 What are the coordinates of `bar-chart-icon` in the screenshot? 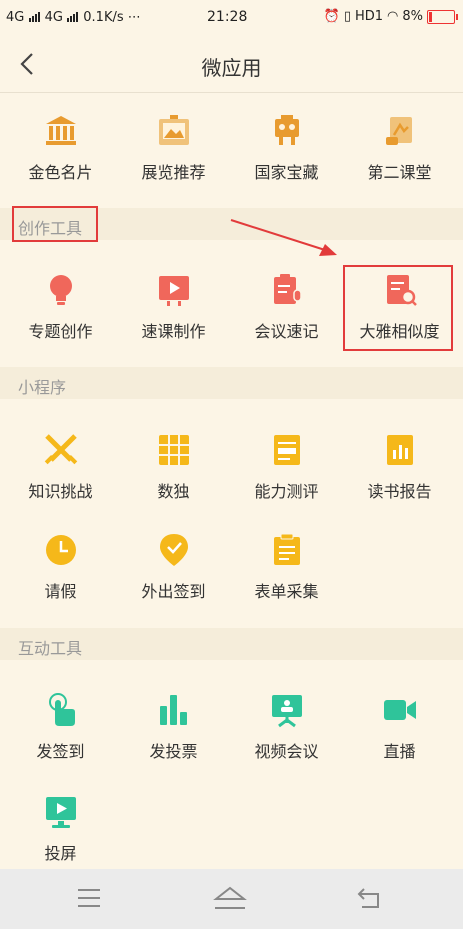 It's located at (173, 710).